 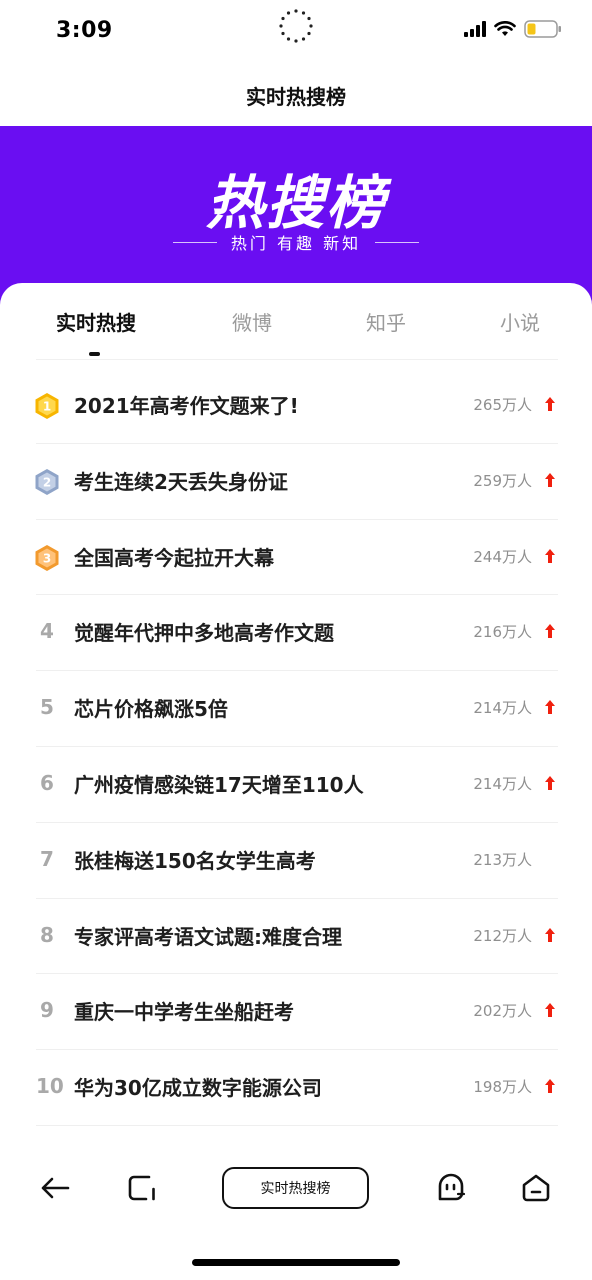 I want to click on bronze-medal-icon: 3, so click(x=47, y=558).